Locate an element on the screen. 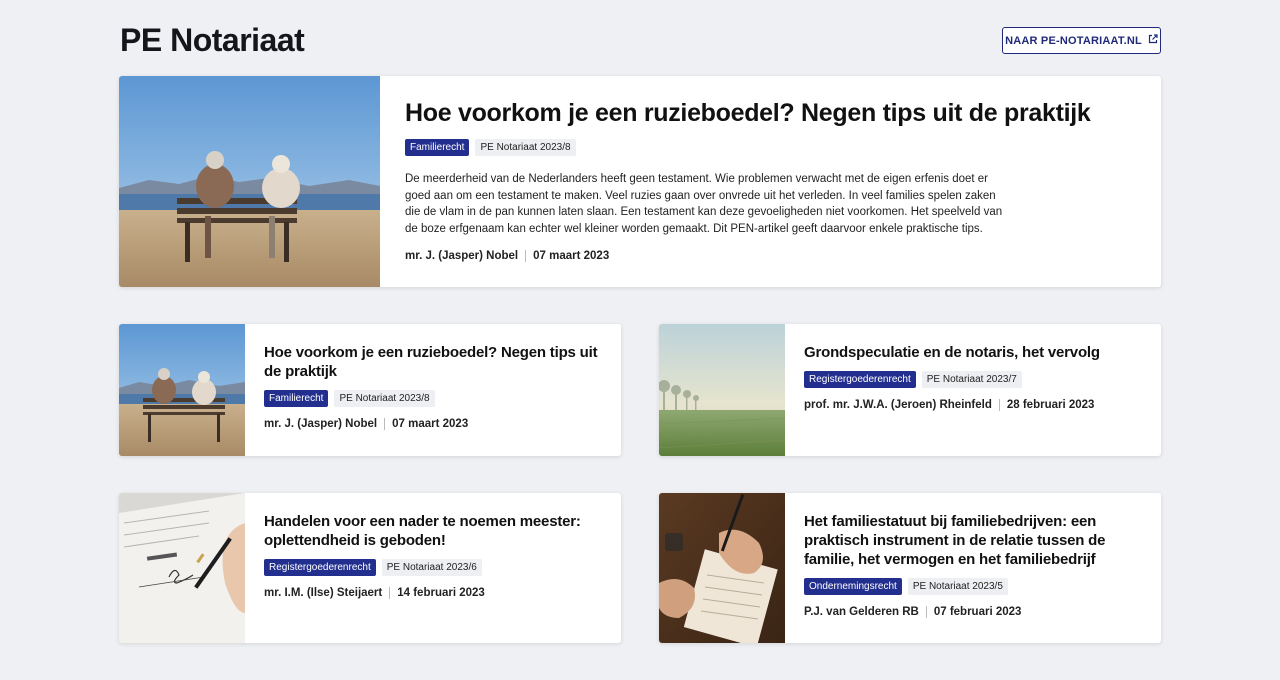 This screenshot has width=1280, height=680. external-link-icon is located at coordinates (1153, 40).